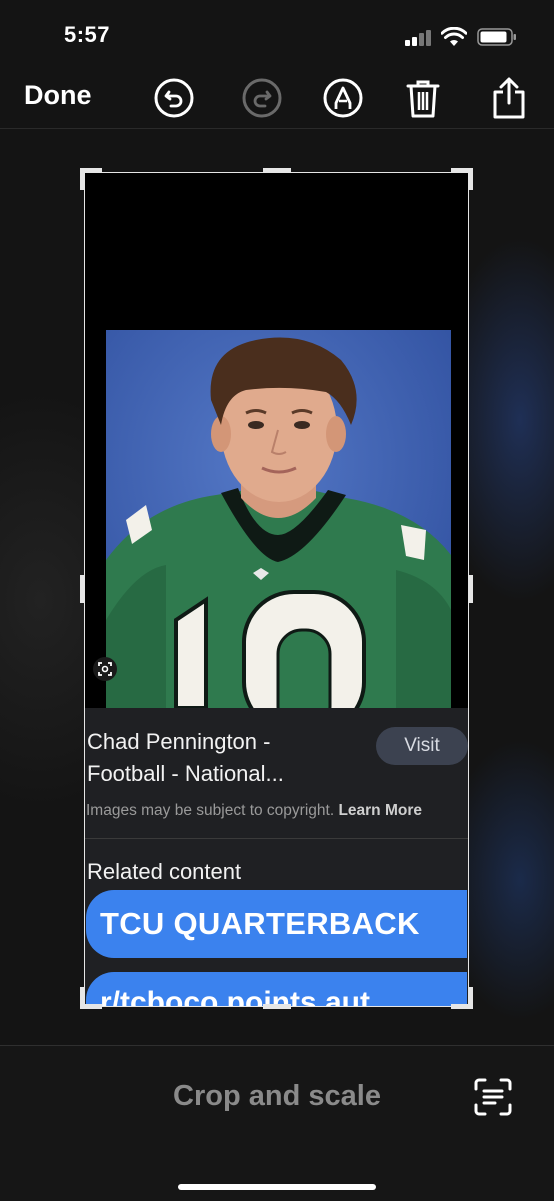 This screenshot has height=1201, width=554. I want to click on bottom-bar: Crop and scale, so click(277, 1123).